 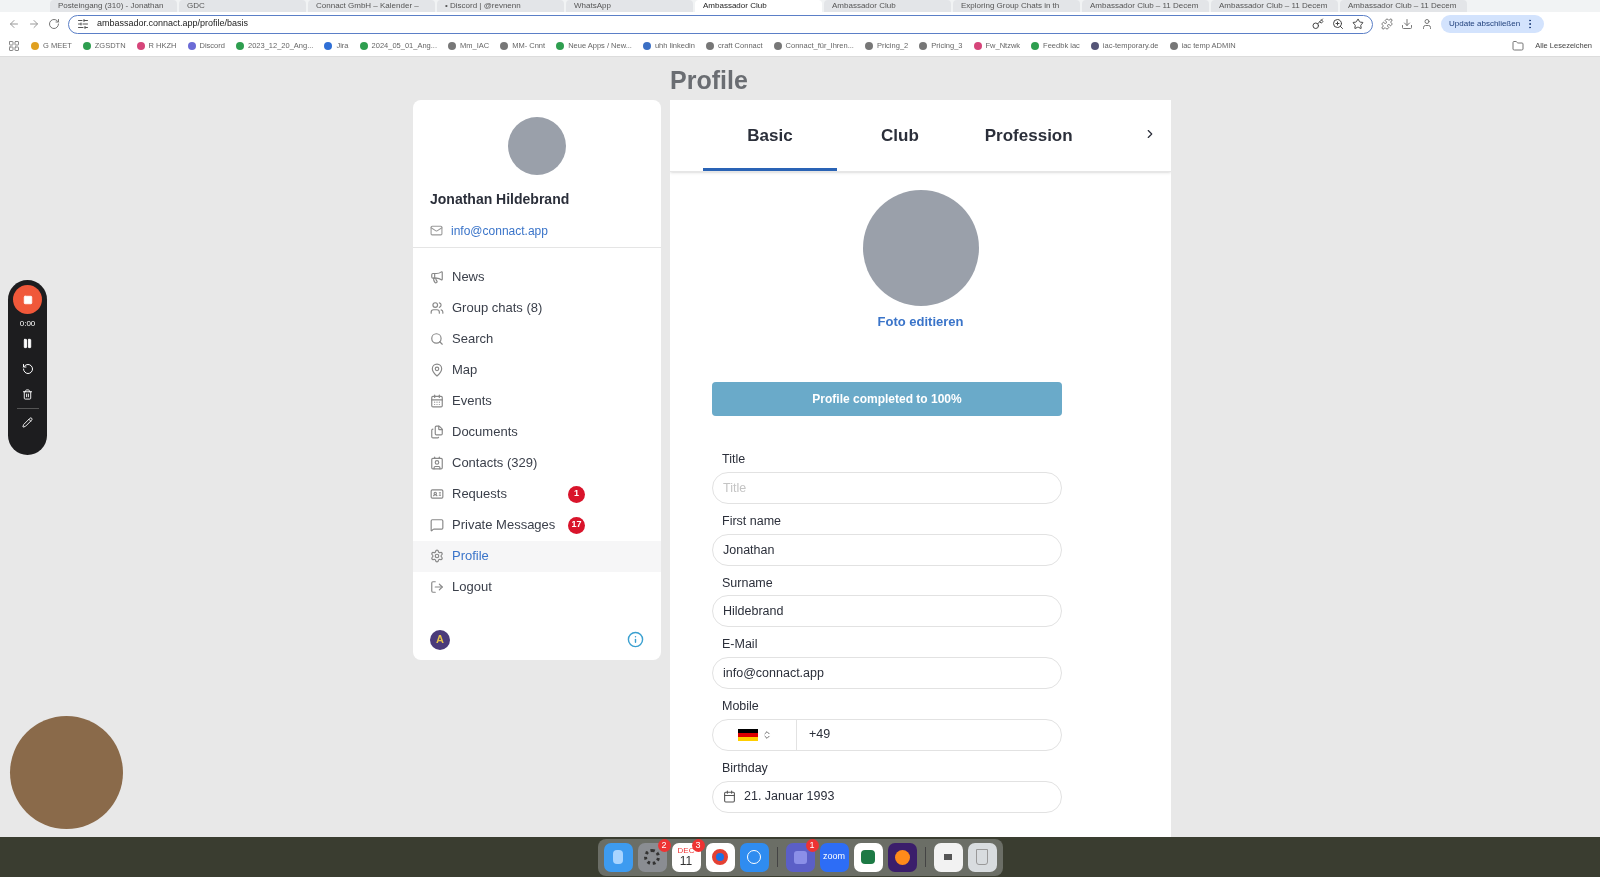 What do you see at coordinates (1407, 24) in the screenshot?
I see `download-icon` at bounding box center [1407, 24].